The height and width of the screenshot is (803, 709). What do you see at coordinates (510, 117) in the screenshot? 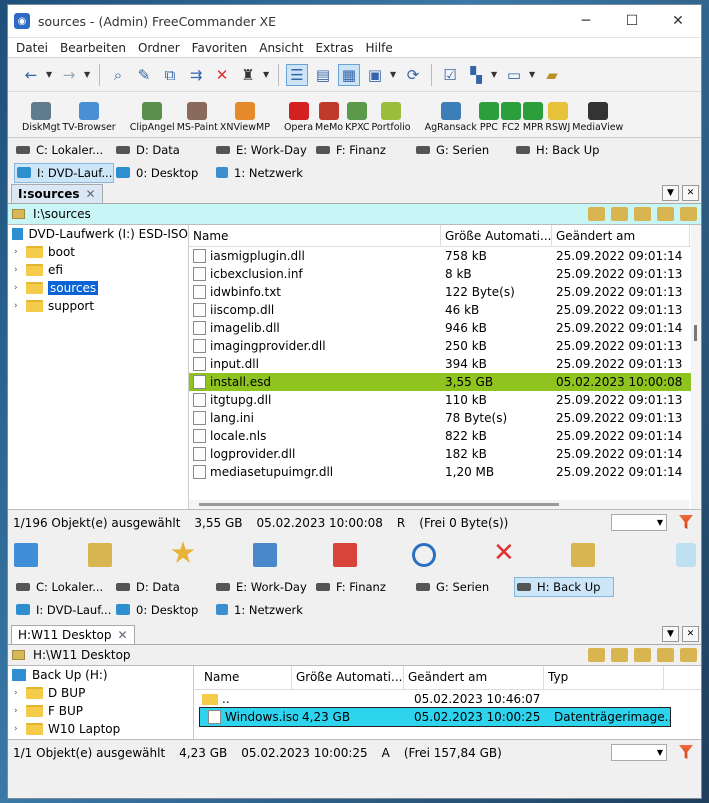
I see `tool-fc2: FC2` at bounding box center [510, 117].